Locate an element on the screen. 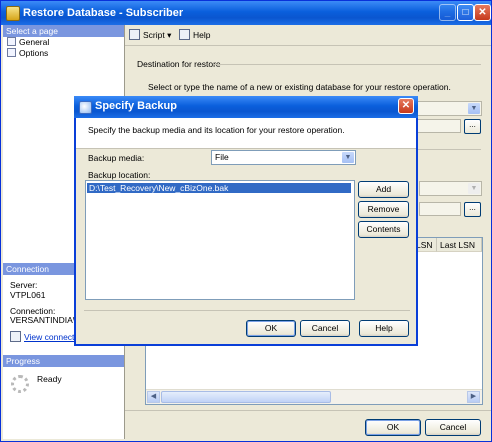 The image size is (492, 442). backup-location-list: D:\Test_Recovery\New_cBizOne.bak is located at coordinates (220, 240).